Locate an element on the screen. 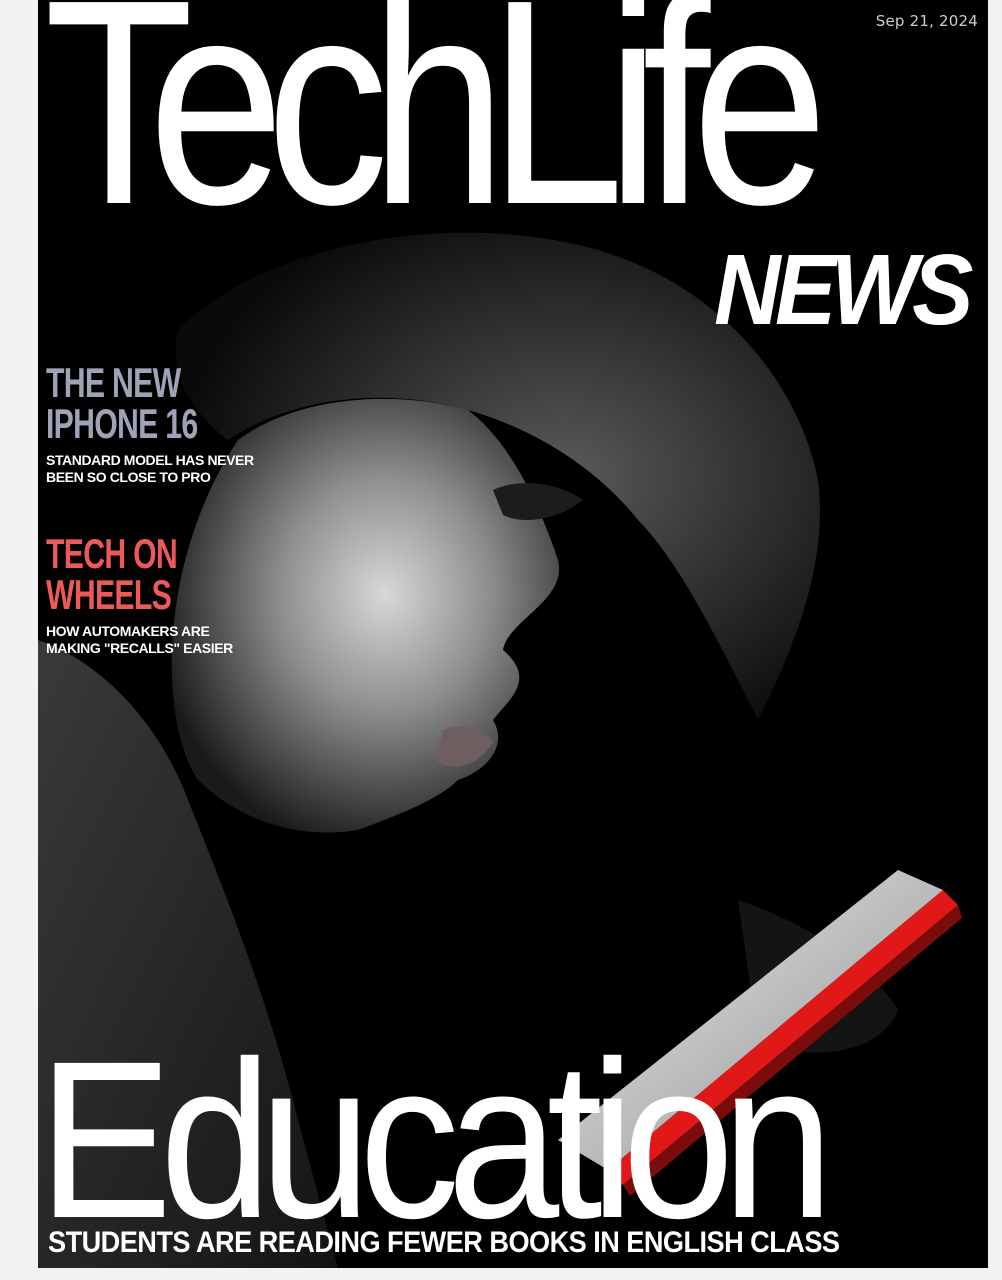 Image resolution: width=1002 pixels, height=1280 pixels. story-headline: TECH ON WHEELS is located at coordinates (112, 574).